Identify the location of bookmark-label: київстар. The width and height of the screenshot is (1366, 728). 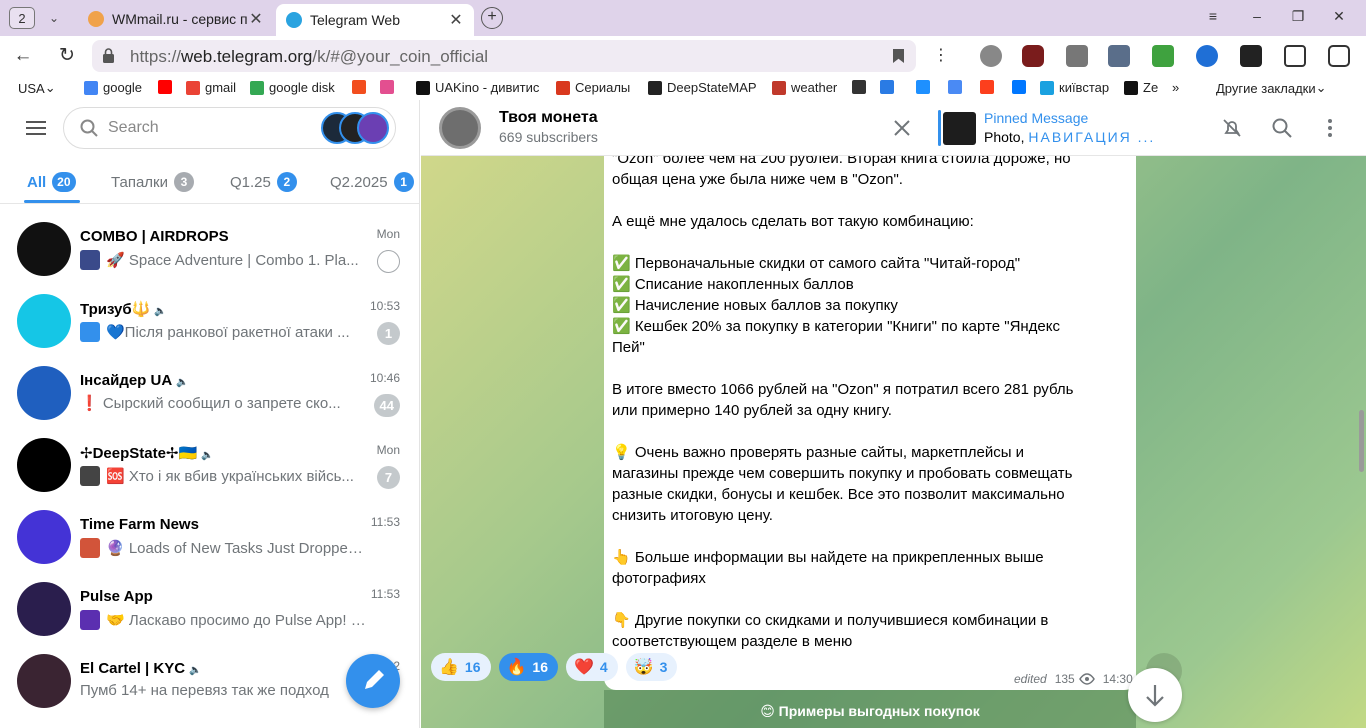
(1084, 87).